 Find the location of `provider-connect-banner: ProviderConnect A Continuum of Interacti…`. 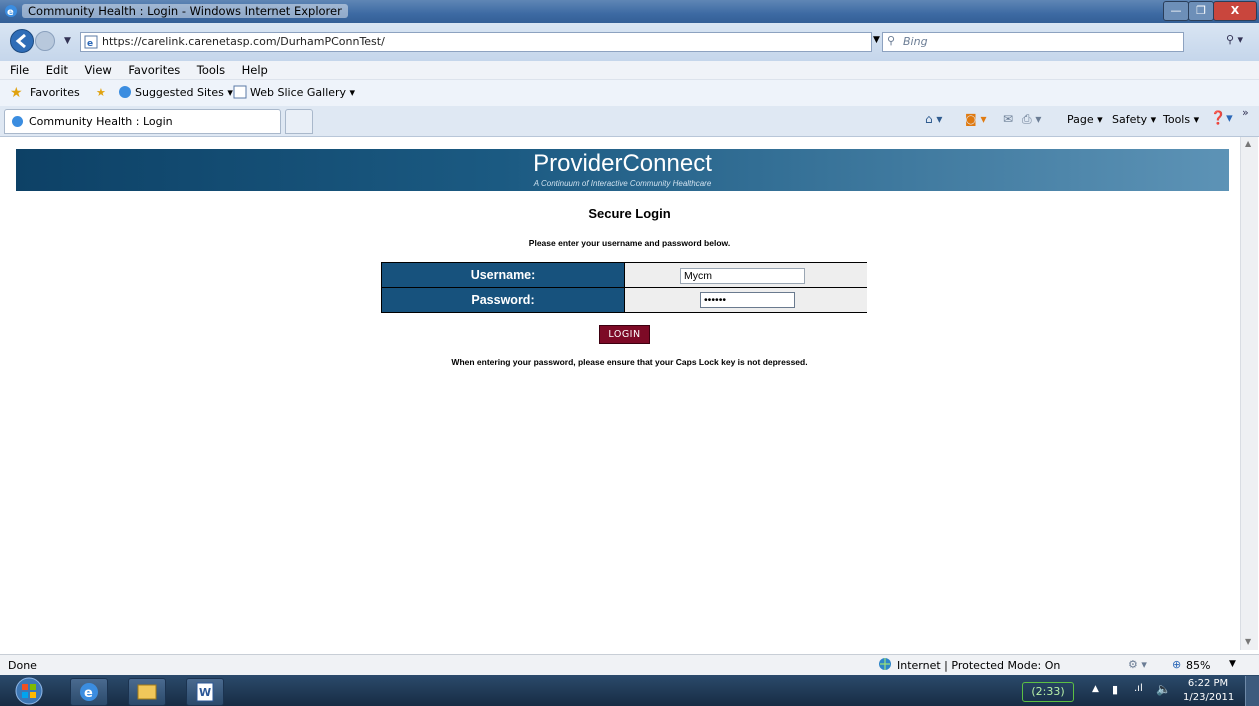

provider-connect-banner: ProviderConnect A Continuum of Interacti… is located at coordinates (622, 170).